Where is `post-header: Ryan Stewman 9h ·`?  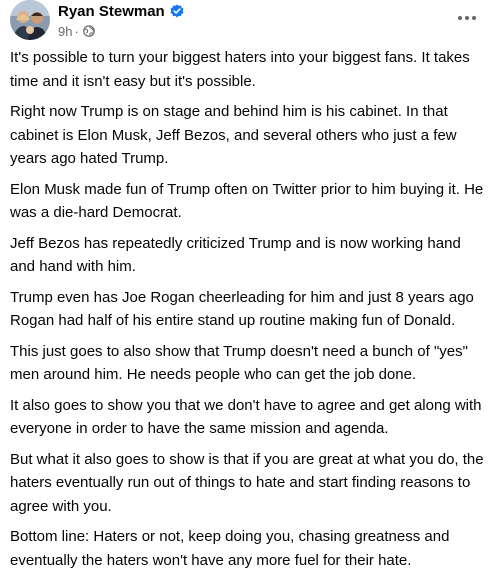
post-header: Ryan Stewman 9h · is located at coordinates (251, 22).